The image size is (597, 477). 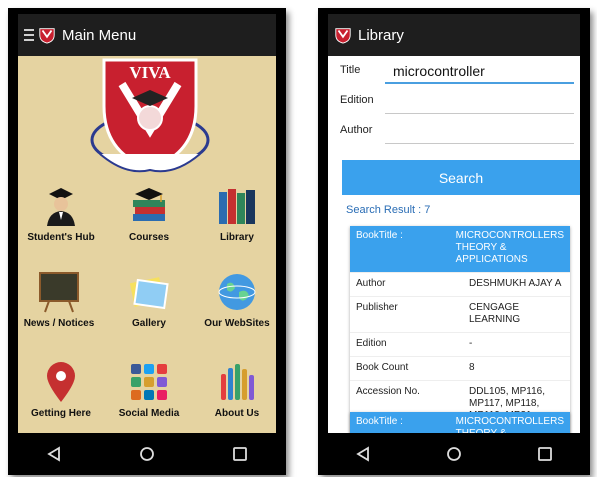 What do you see at coordinates (371, 283) in the screenshot?
I see `row-key: Author` at bounding box center [371, 283].